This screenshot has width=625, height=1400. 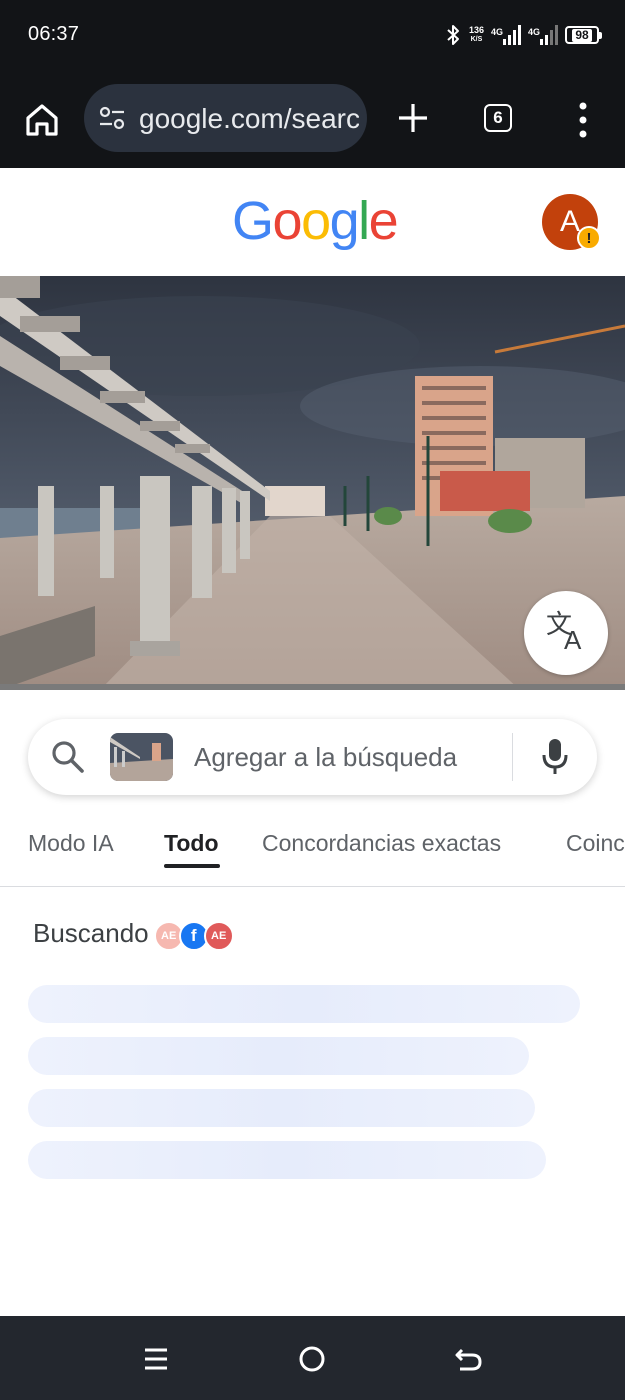 What do you see at coordinates (312, 35) in the screenshot?
I see `status-bar: 06:37 136 K/S 4G 4G 98` at bounding box center [312, 35].